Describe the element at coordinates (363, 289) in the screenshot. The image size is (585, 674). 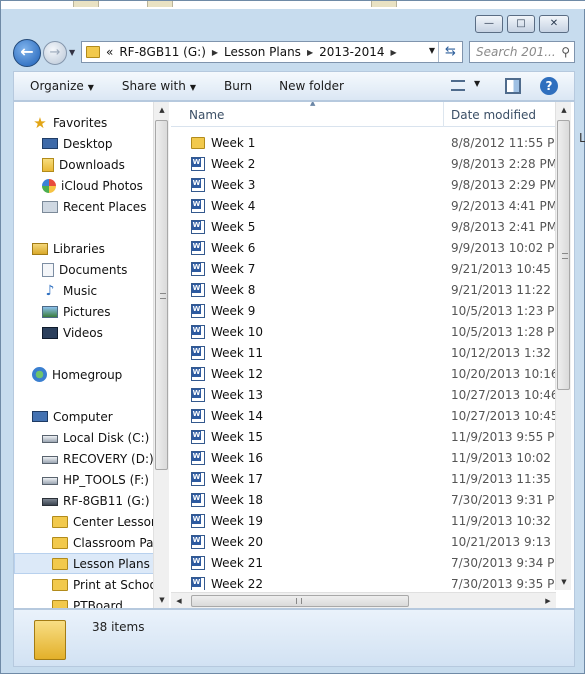
I see `file-row: Week 8 9/21/2013 11:22 PM` at that location.